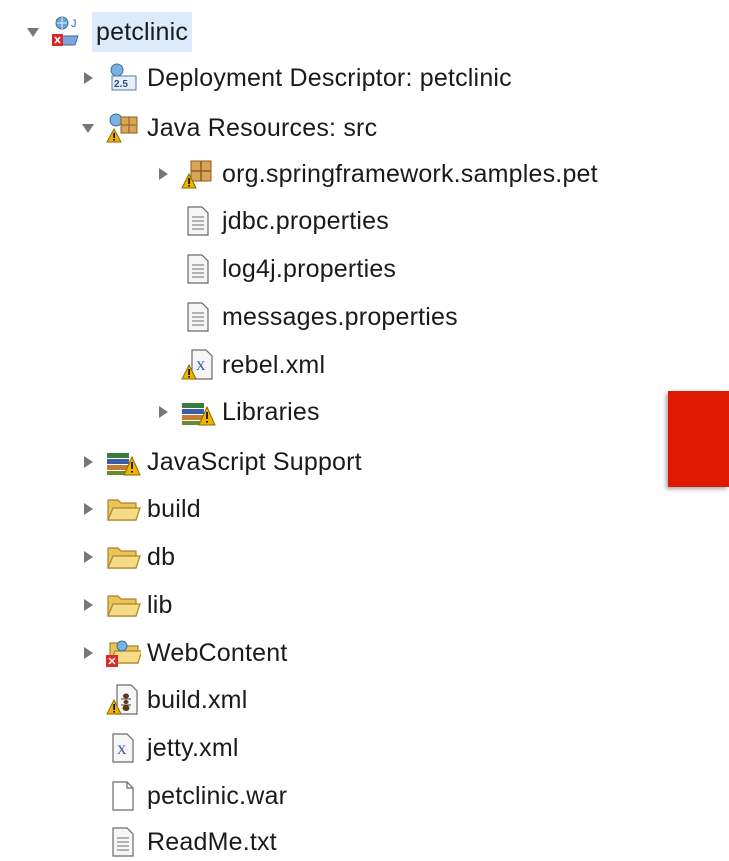 The height and width of the screenshot is (861, 729). What do you see at coordinates (262, 128) in the screenshot?
I see `tree-label-java-resources: Java Resources: src` at bounding box center [262, 128].